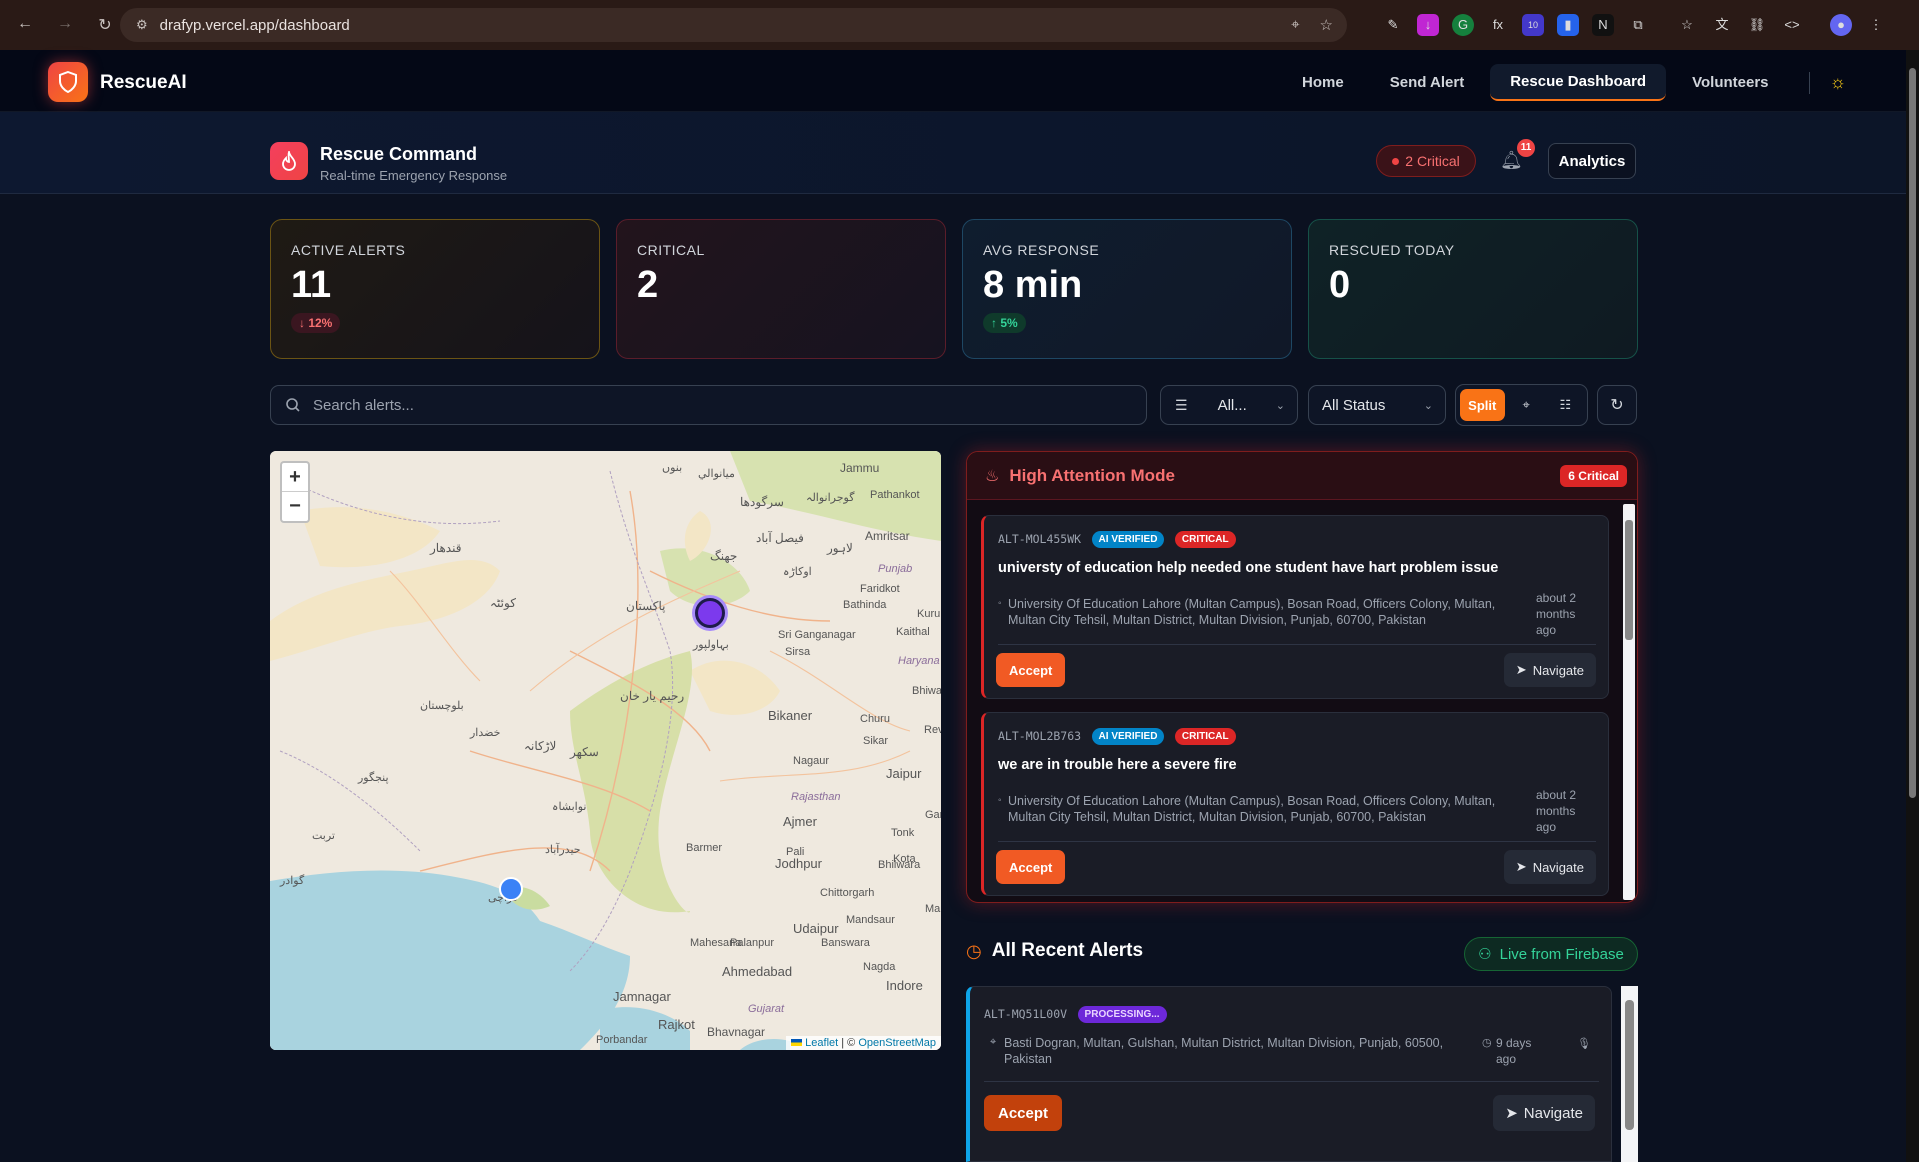 The image size is (1919, 1162). Describe the element at coordinates (790, 715) in the screenshot. I see `map-label: Bikaner` at that location.